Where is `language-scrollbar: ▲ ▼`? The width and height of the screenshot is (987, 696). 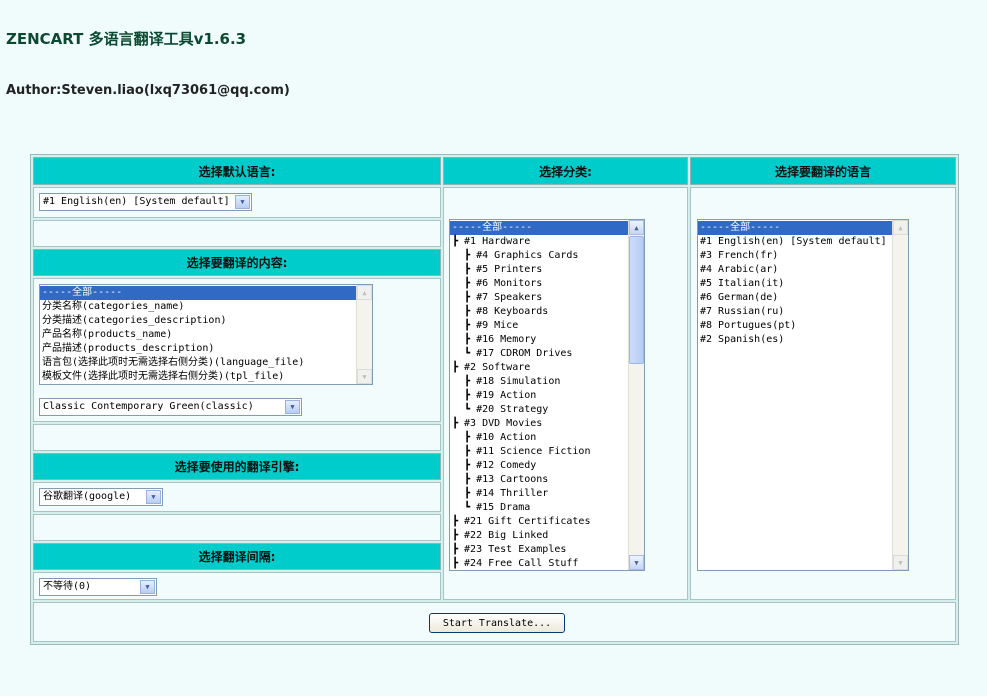 language-scrollbar: ▲ ▼ is located at coordinates (900, 395).